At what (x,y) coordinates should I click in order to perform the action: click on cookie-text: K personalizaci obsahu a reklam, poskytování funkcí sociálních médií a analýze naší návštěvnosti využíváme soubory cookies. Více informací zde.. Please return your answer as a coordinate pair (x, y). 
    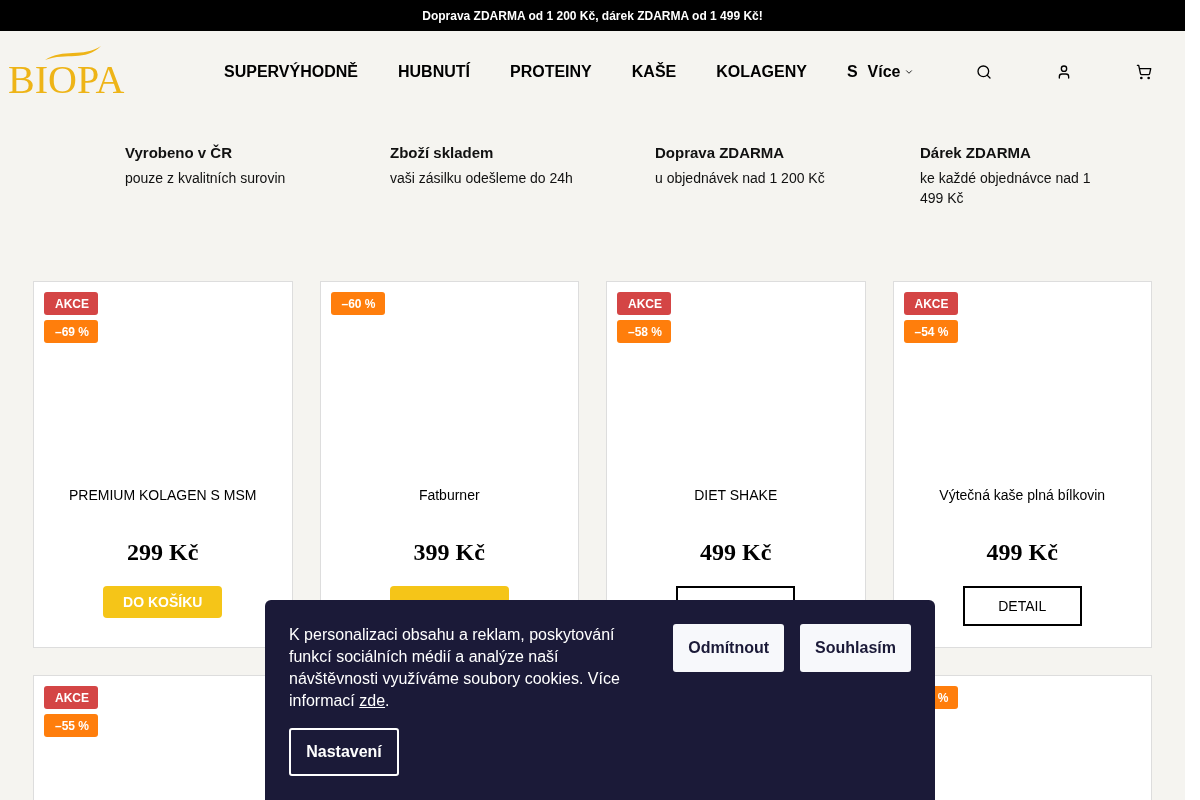
    Looking at the image, I should click on (455, 668).